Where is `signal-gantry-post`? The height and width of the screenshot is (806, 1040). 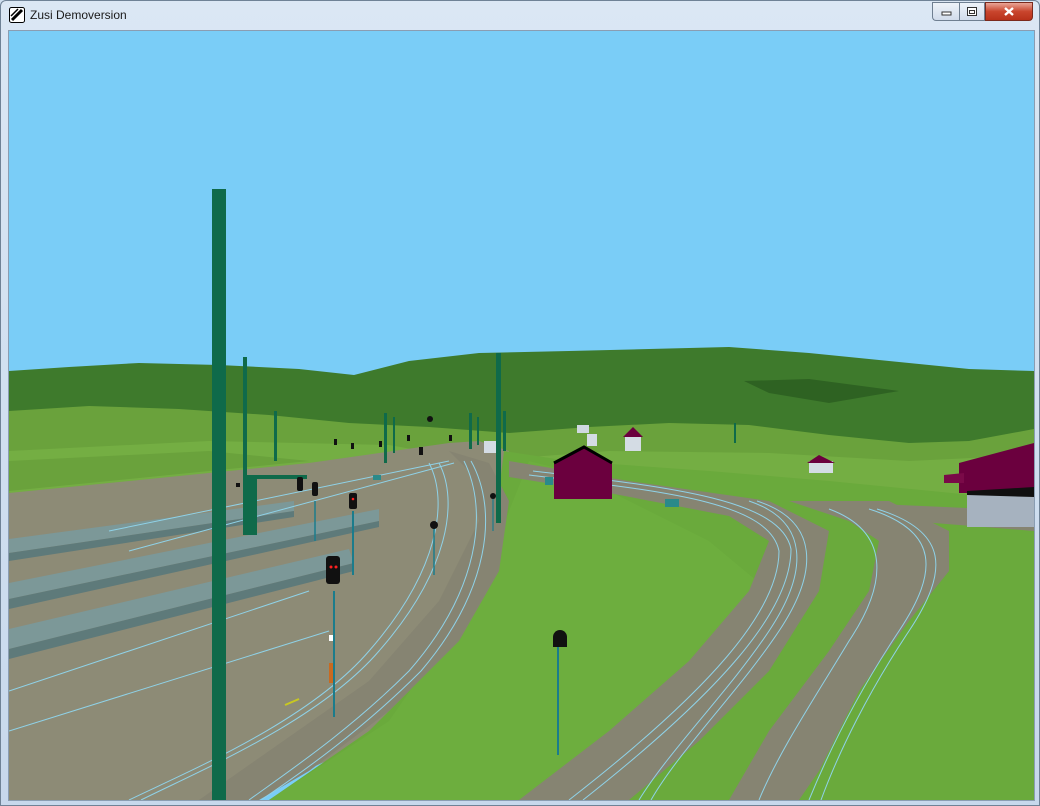
signal-gantry-post is located at coordinates (252, 505).